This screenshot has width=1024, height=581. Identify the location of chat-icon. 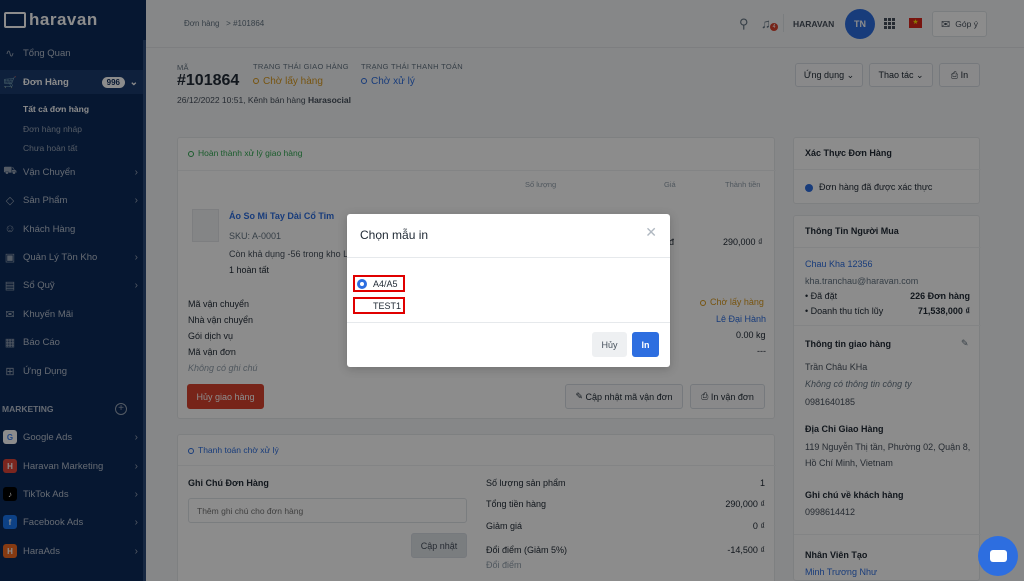
(998, 556).